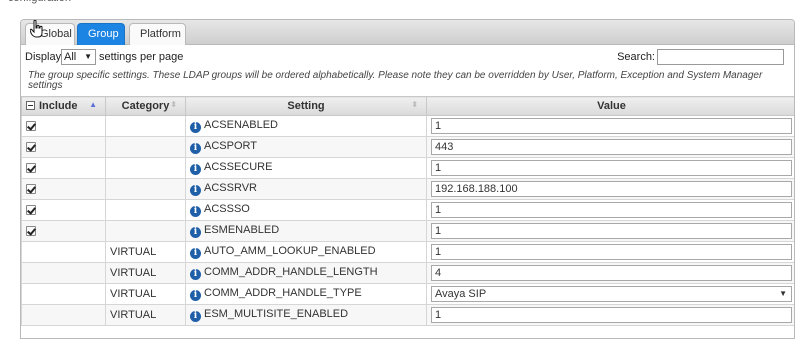 This screenshot has height=339, width=800. I want to click on value-text: 192.168.188.100, so click(476, 189).